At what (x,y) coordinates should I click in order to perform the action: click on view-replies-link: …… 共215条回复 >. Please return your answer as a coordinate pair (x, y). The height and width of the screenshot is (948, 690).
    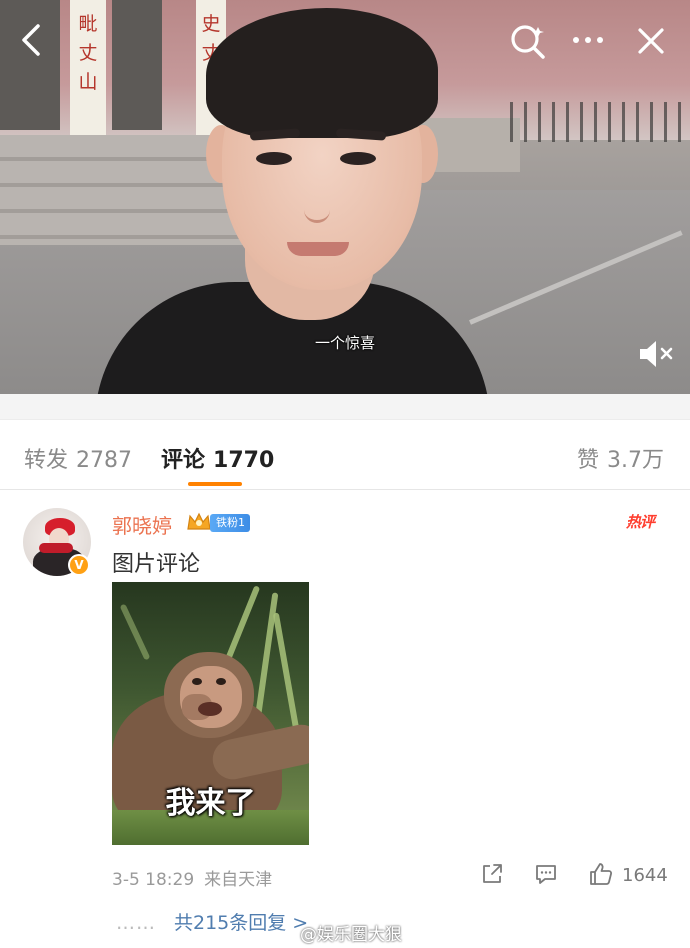
    Looking at the image, I should click on (212, 921).